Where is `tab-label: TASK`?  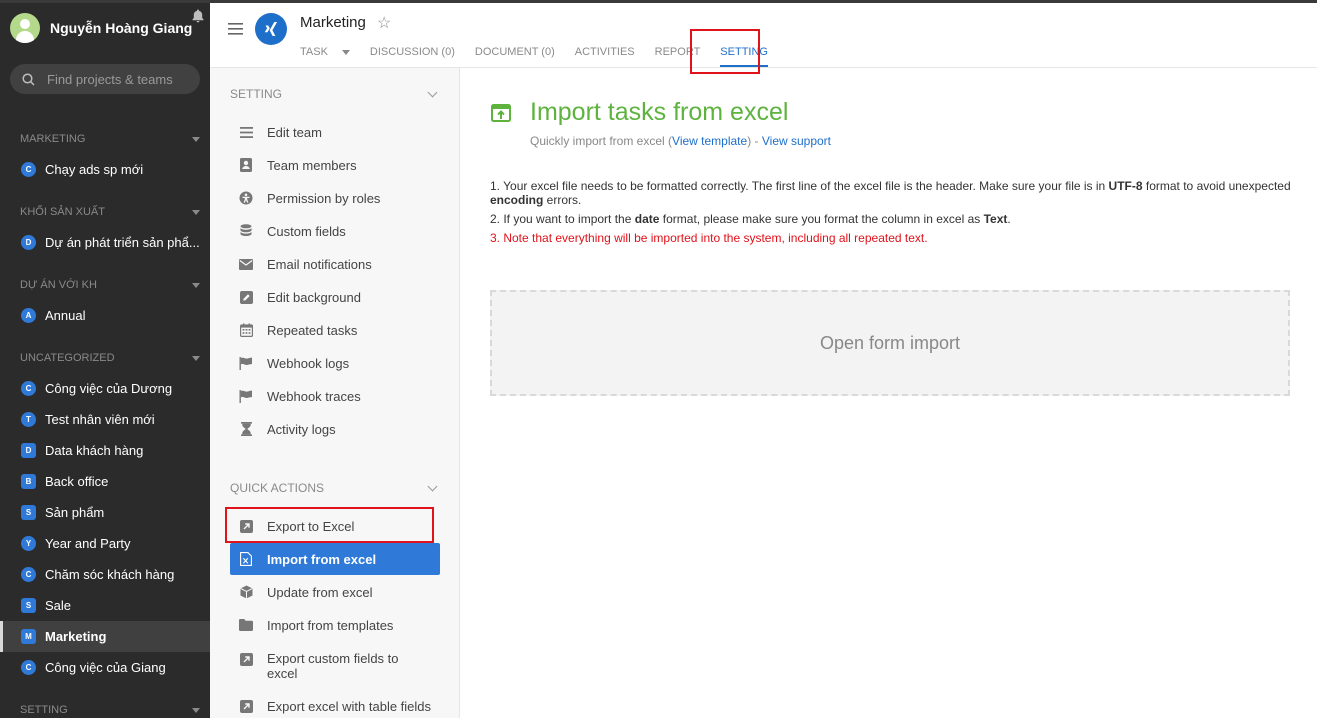 tab-label: TASK is located at coordinates (314, 52).